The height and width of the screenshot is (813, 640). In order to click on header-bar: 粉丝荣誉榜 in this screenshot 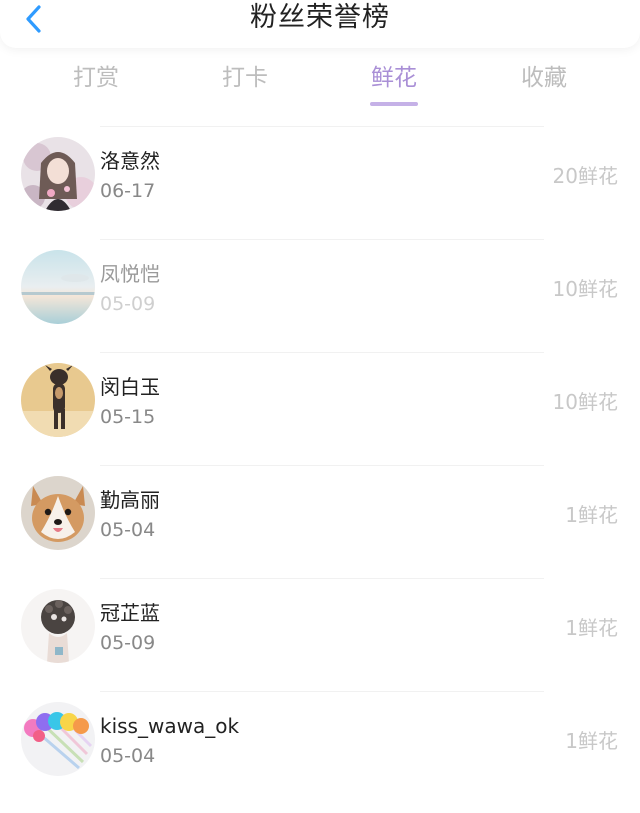, I will do `click(320, 24)`.